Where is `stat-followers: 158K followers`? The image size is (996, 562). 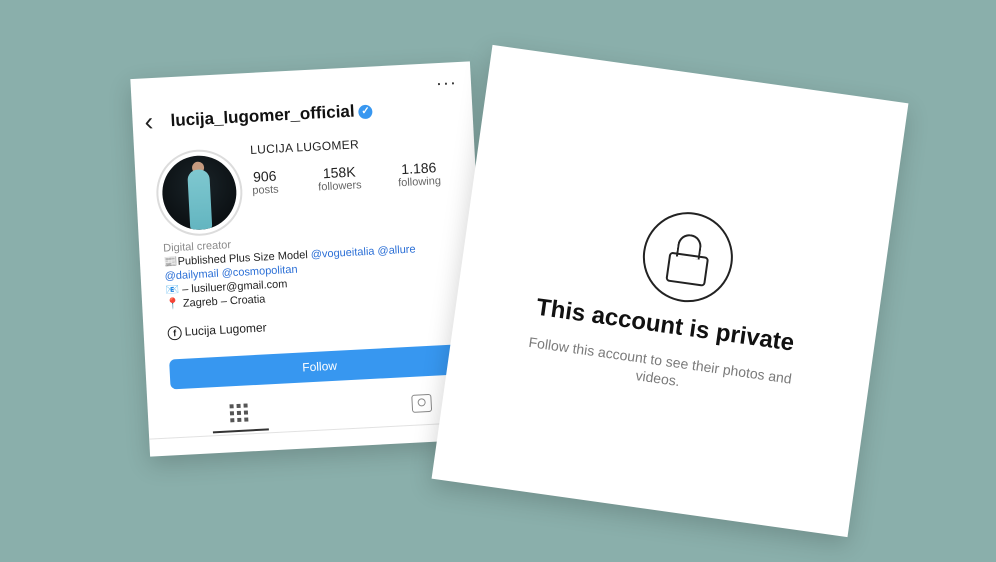
stat-followers: 158K followers is located at coordinates (339, 178).